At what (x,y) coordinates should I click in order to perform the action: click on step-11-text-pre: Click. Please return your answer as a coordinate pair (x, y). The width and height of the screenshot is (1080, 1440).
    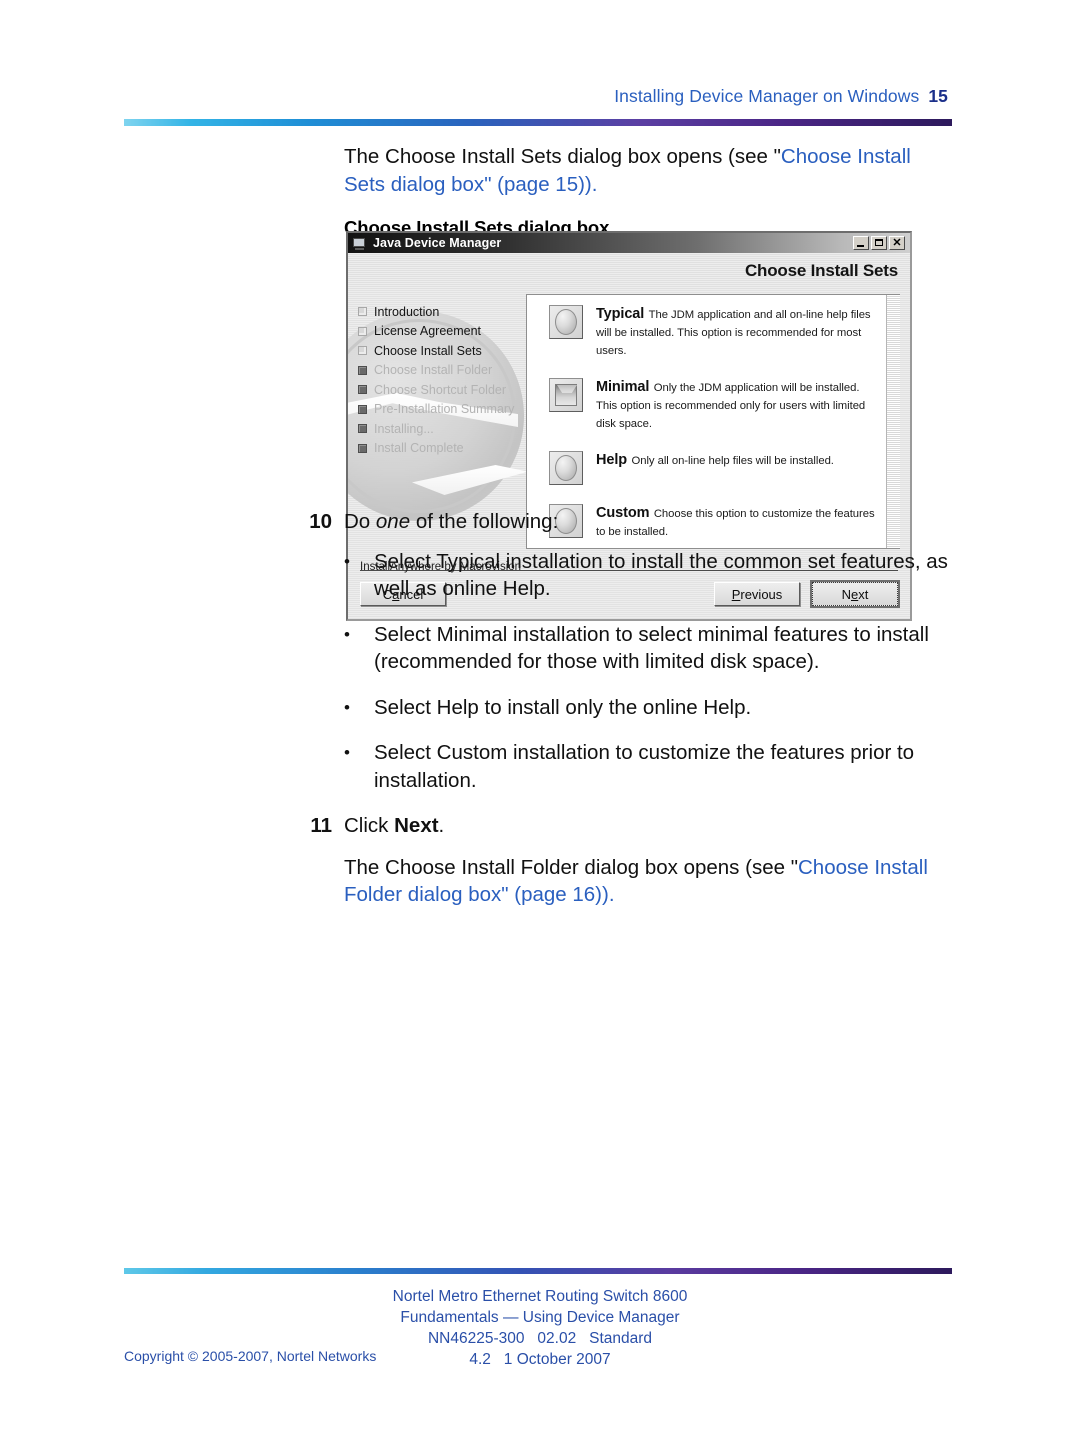
    Looking at the image, I should click on (369, 825).